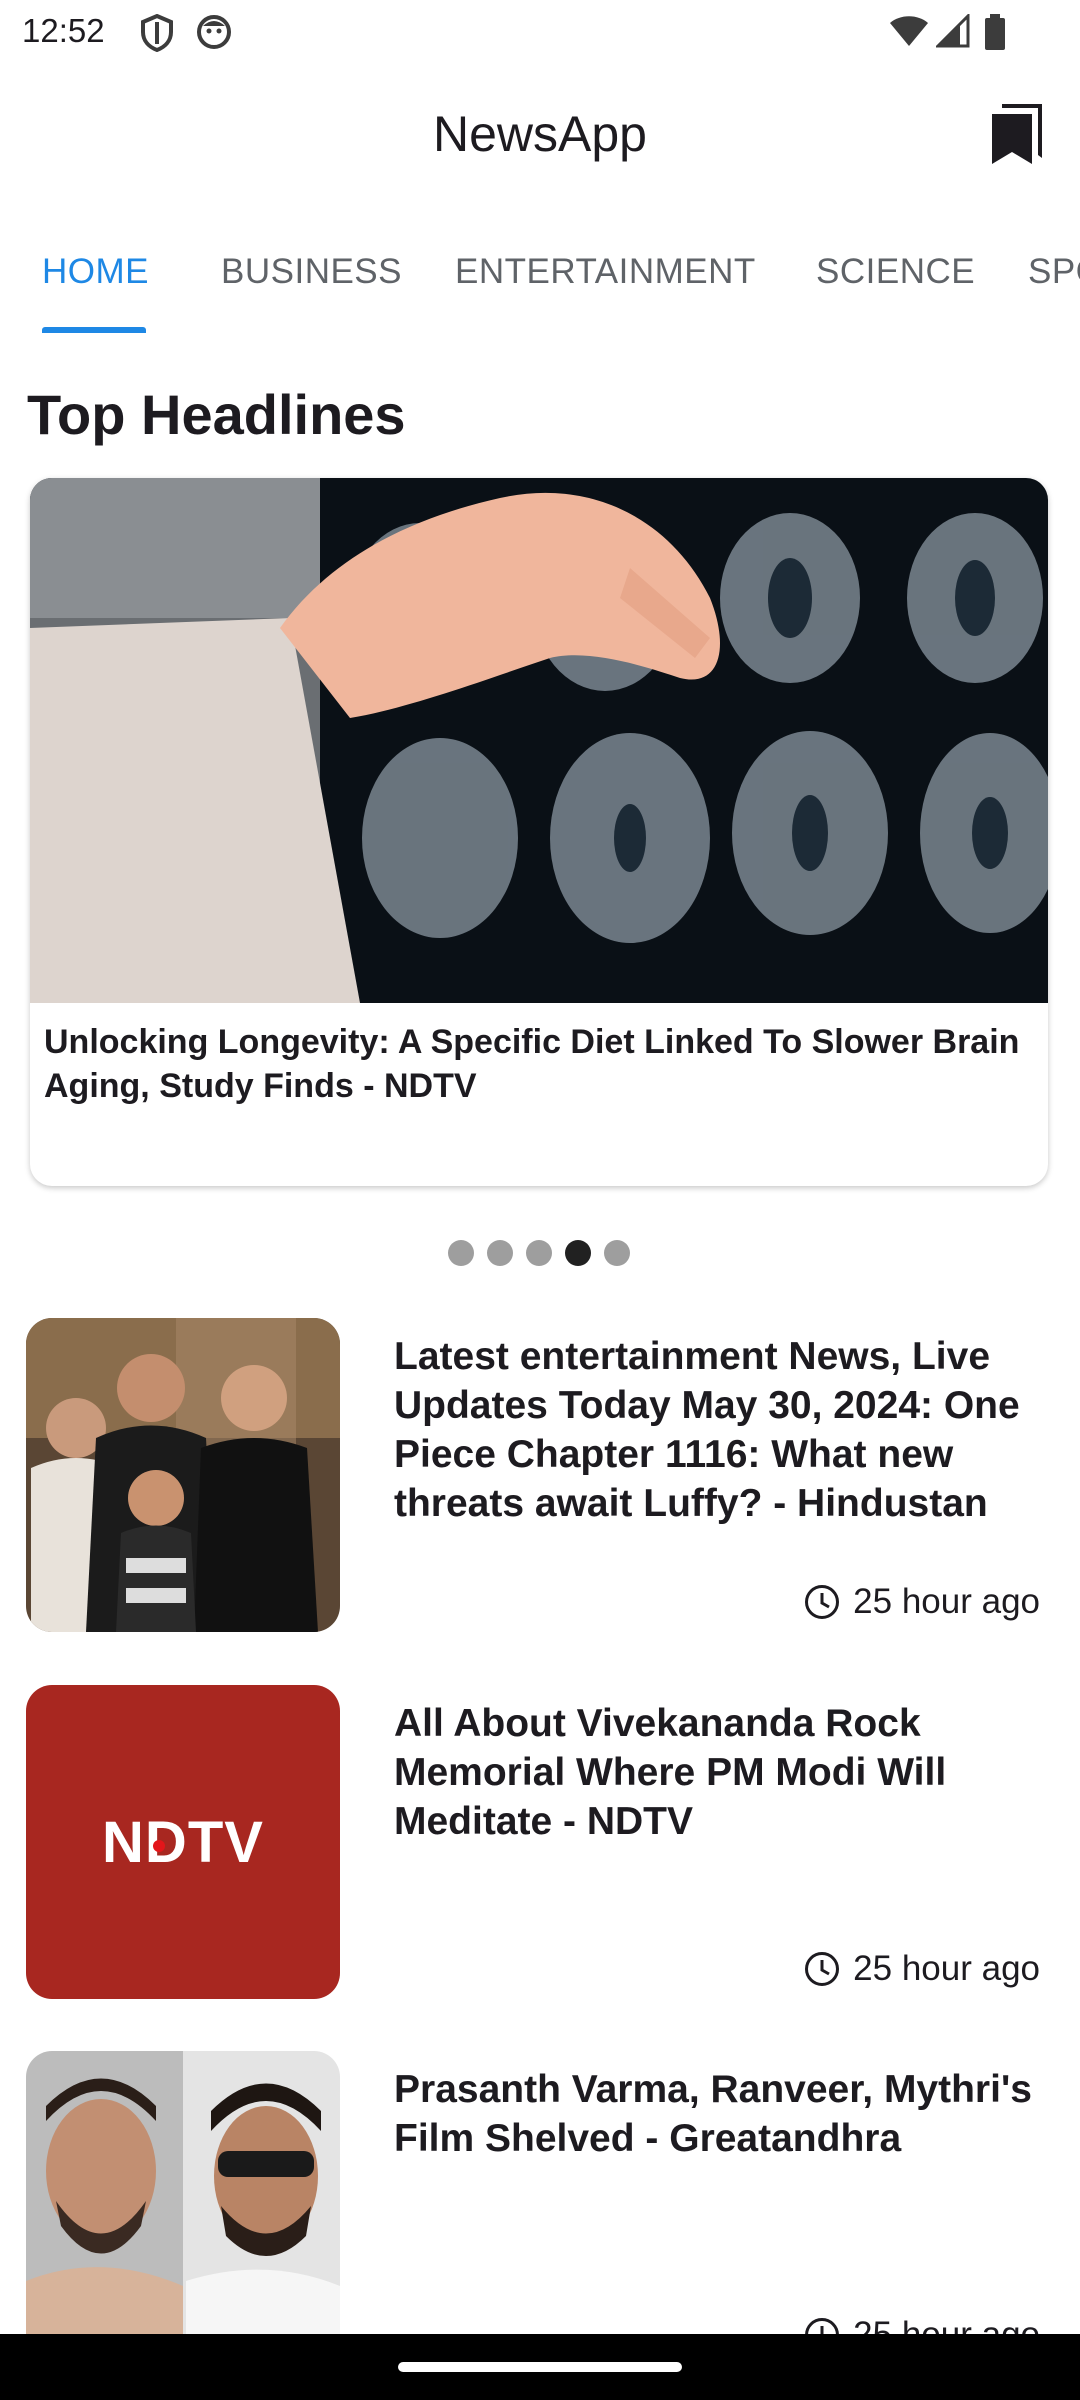  What do you see at coordinates (311, 272) in the screenshot?
I see `tab-business: BUSINESS` at bounding box center [311, 272].